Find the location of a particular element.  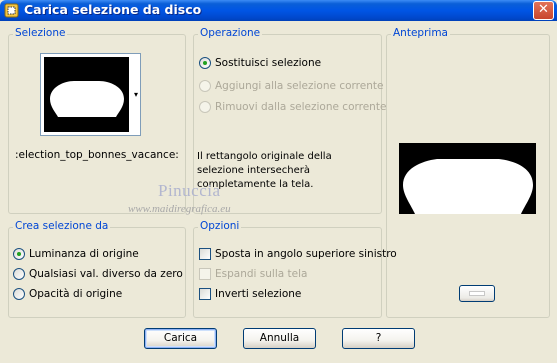

radio-add-selection: Aggiungi alla selezione corrente is located at coordinates (291, 86).